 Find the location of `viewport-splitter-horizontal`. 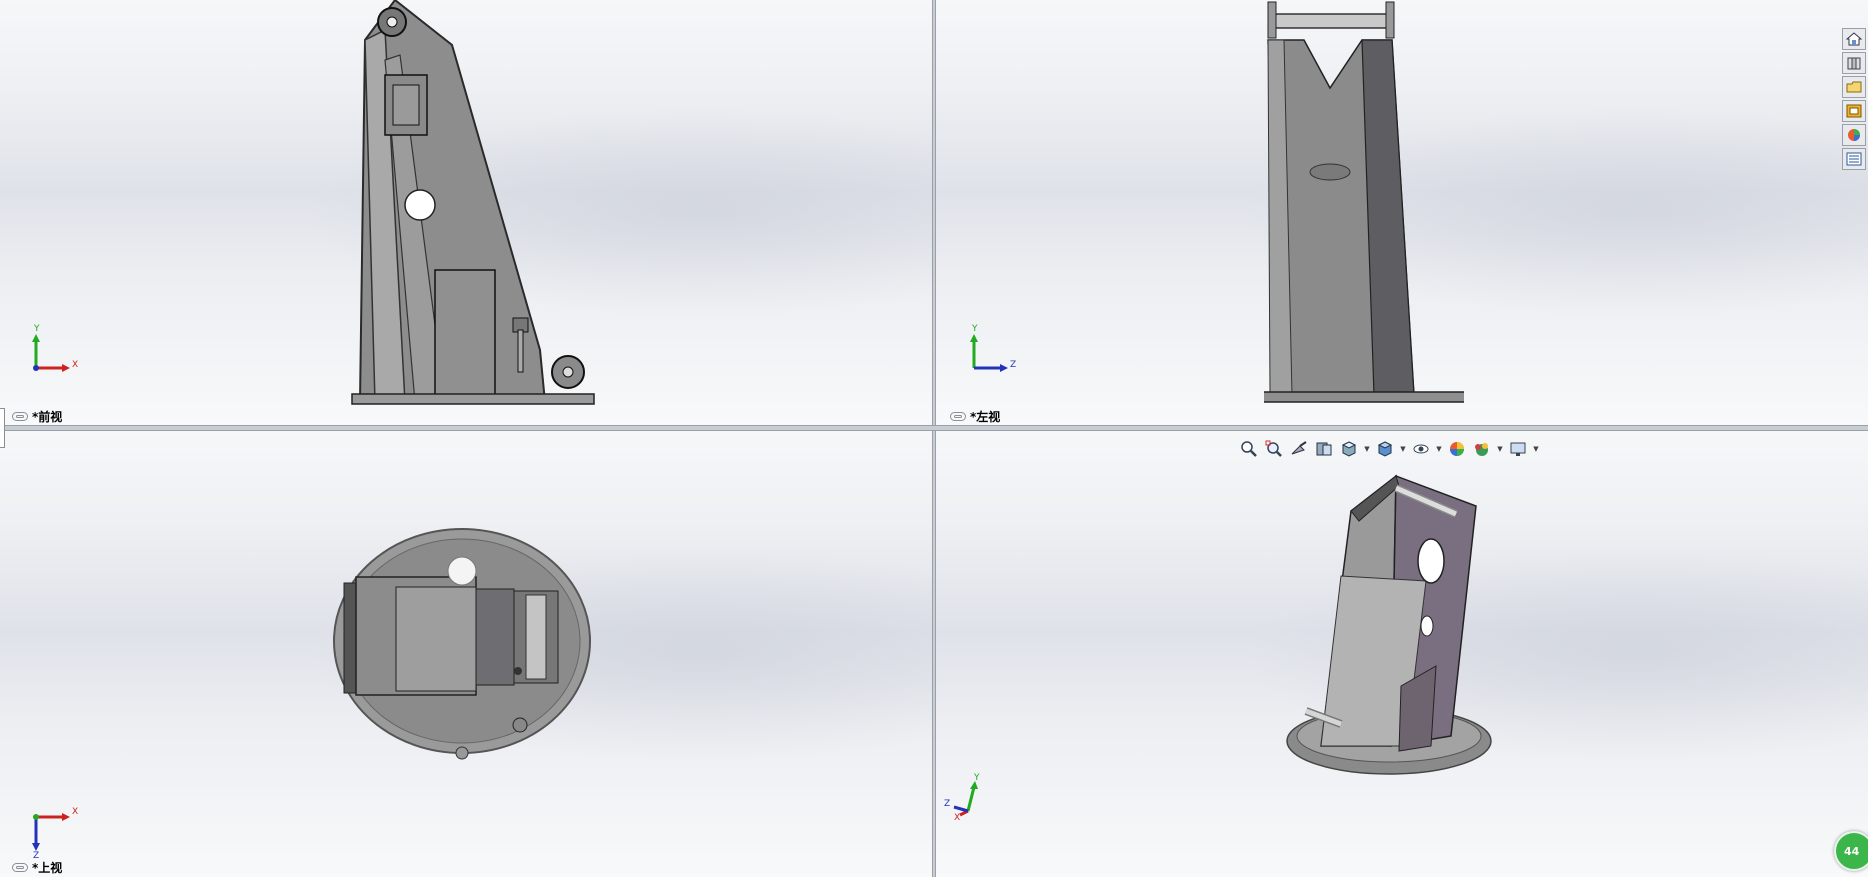

viewport-splitter-horizontal is located at coordinates (934, 428).